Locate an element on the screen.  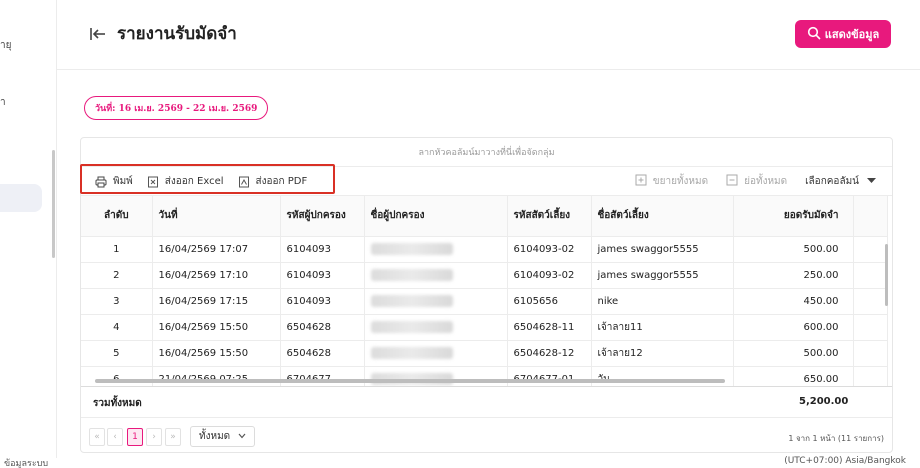
table-cell: 16/04/2569 15:50 is located at coordinates (216, 327).